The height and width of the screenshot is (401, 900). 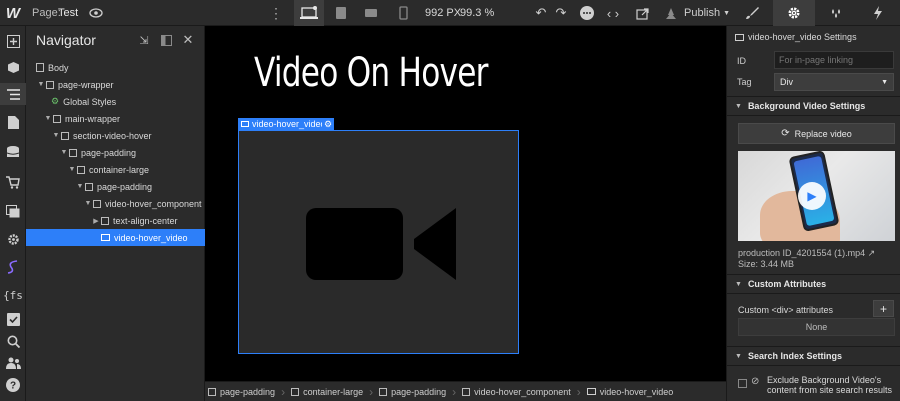 What do you see at coordinates (13, 182) in the screenshot?
I see `ecommerce-cart-icon` at bounding box center [13, 182].